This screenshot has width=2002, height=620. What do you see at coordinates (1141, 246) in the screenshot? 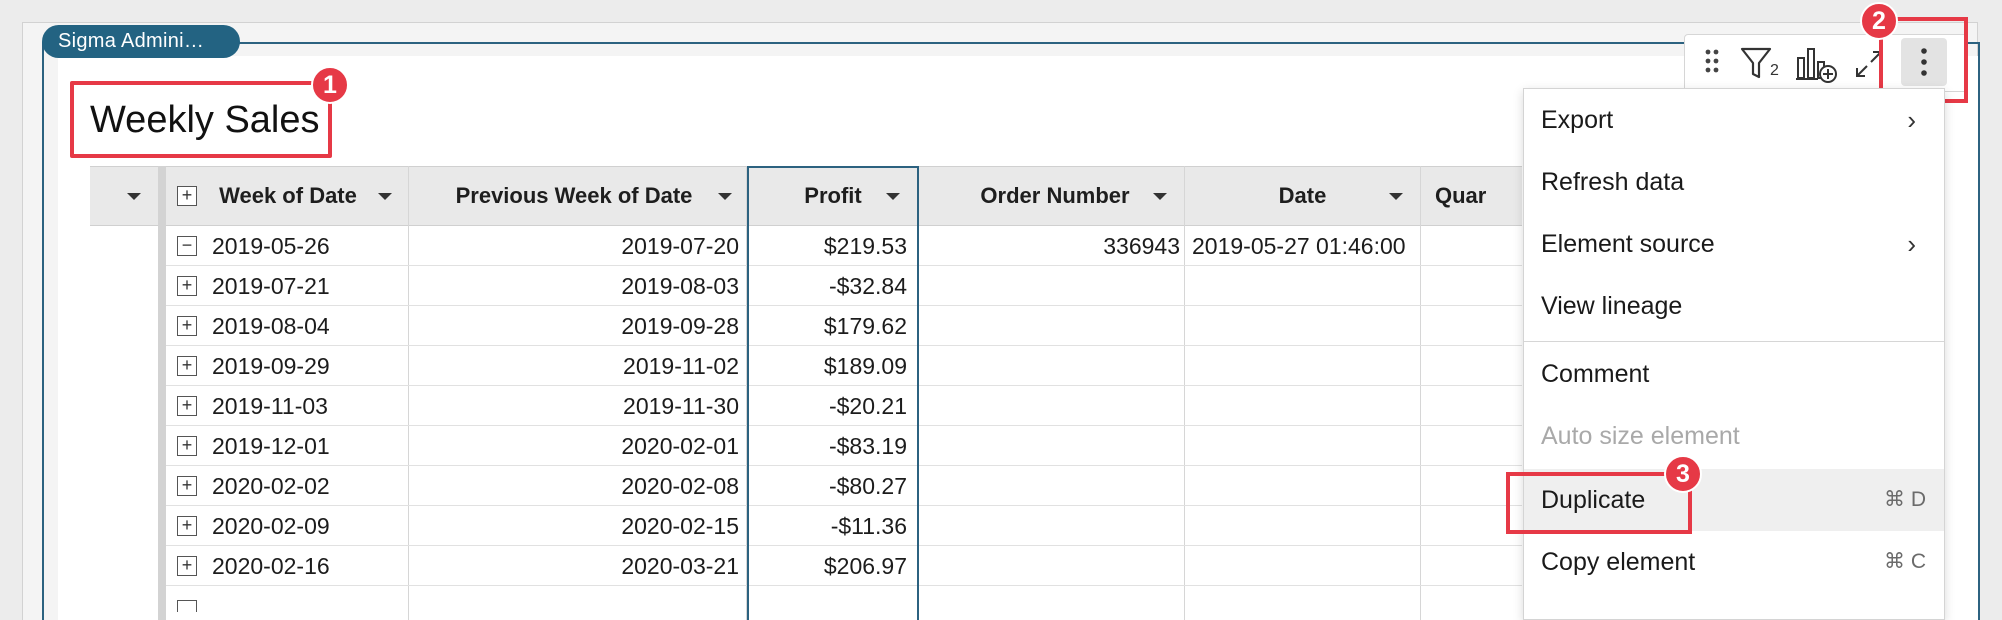
I see `cell-order-number: 336943` at bounding box center [1141, 246].